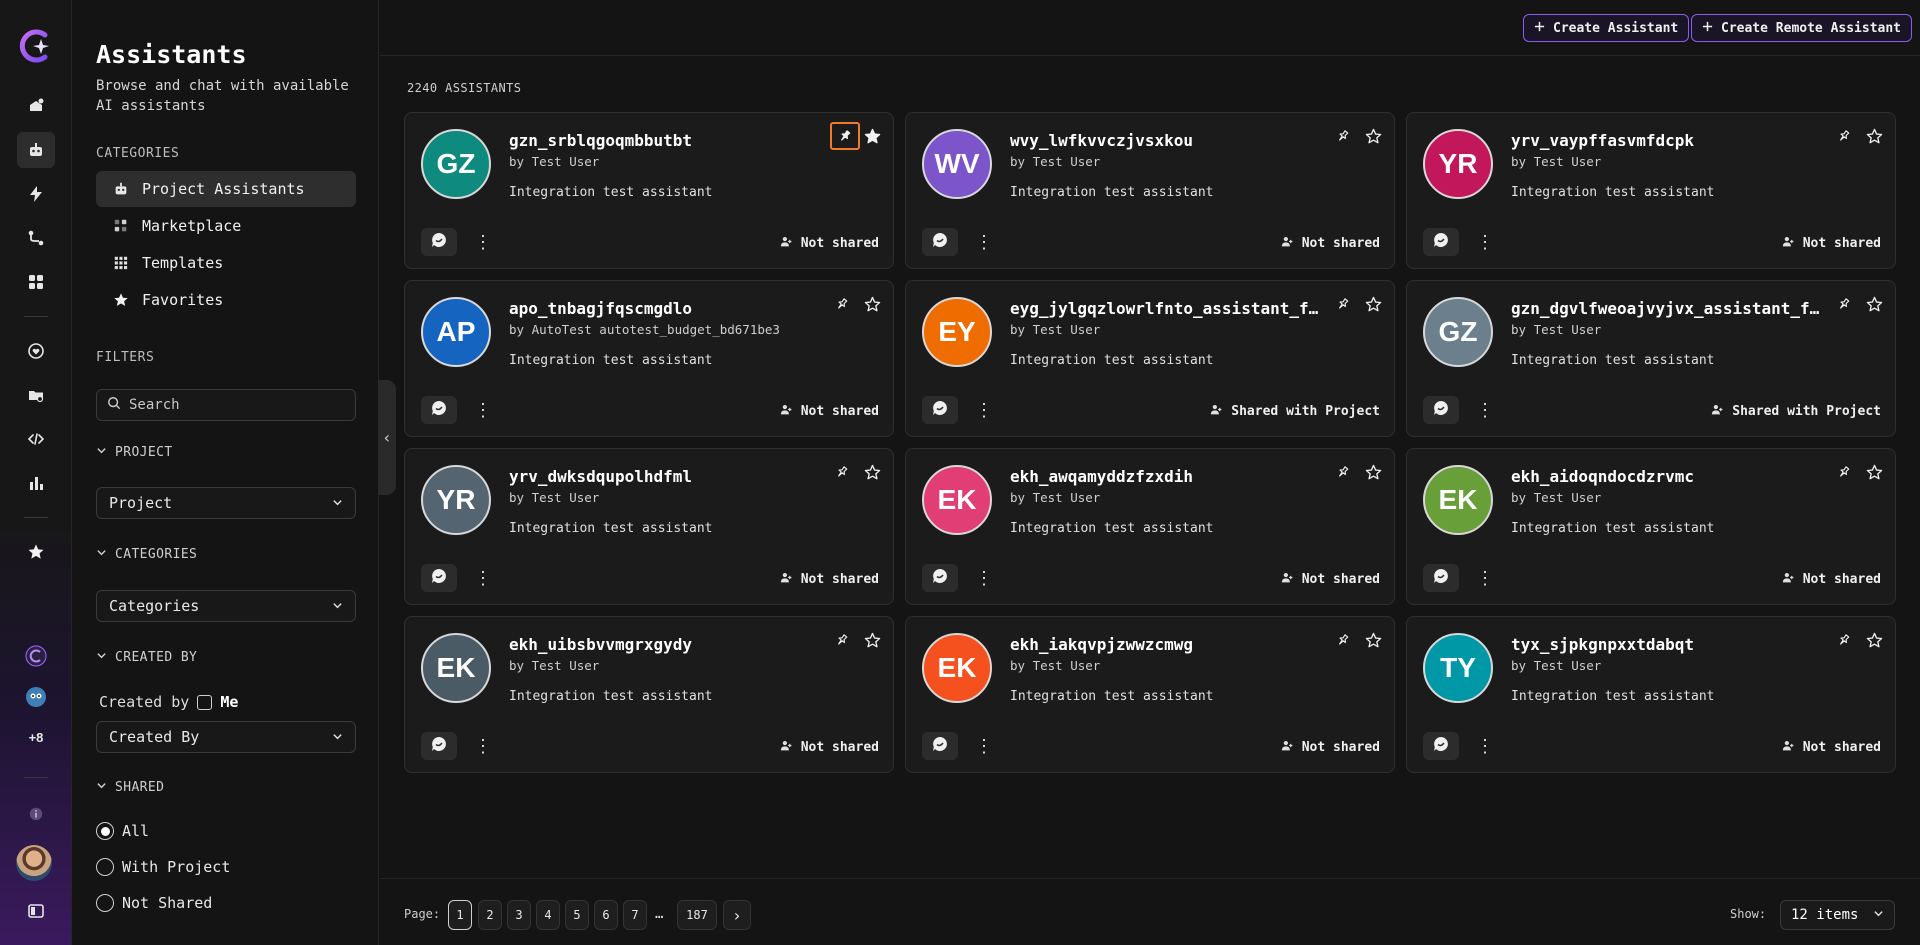 The width and height of the screenshot is (1920, 945). Describe the element at coordinates (34, 863) in the screenshot. I see `user-avatar` at that location.